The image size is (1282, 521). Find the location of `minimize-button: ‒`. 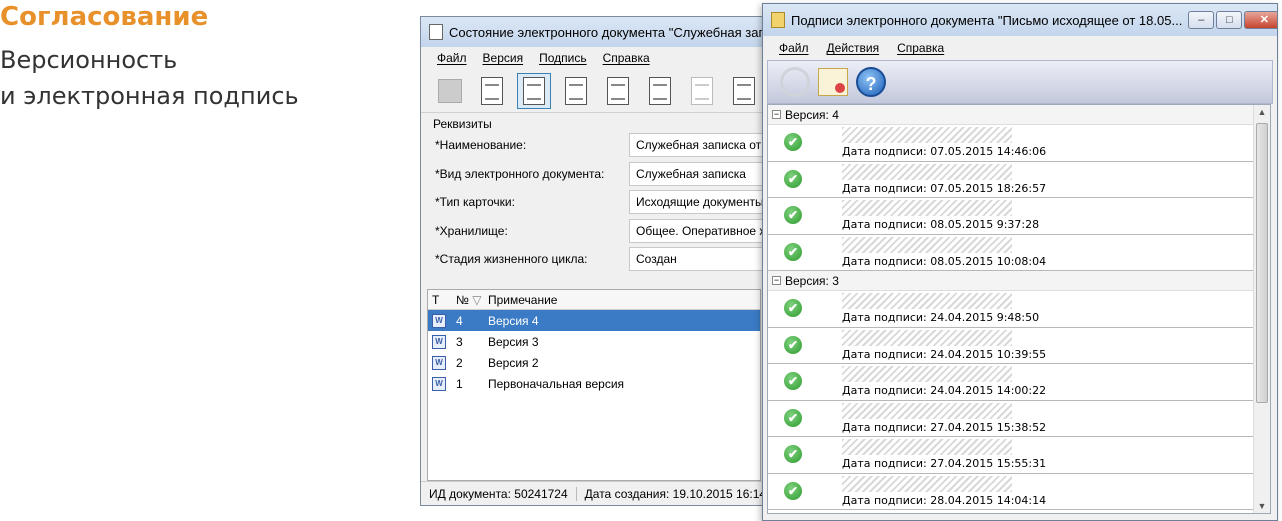

minimize-button: ‒ is located at coordinates (1201, 20).